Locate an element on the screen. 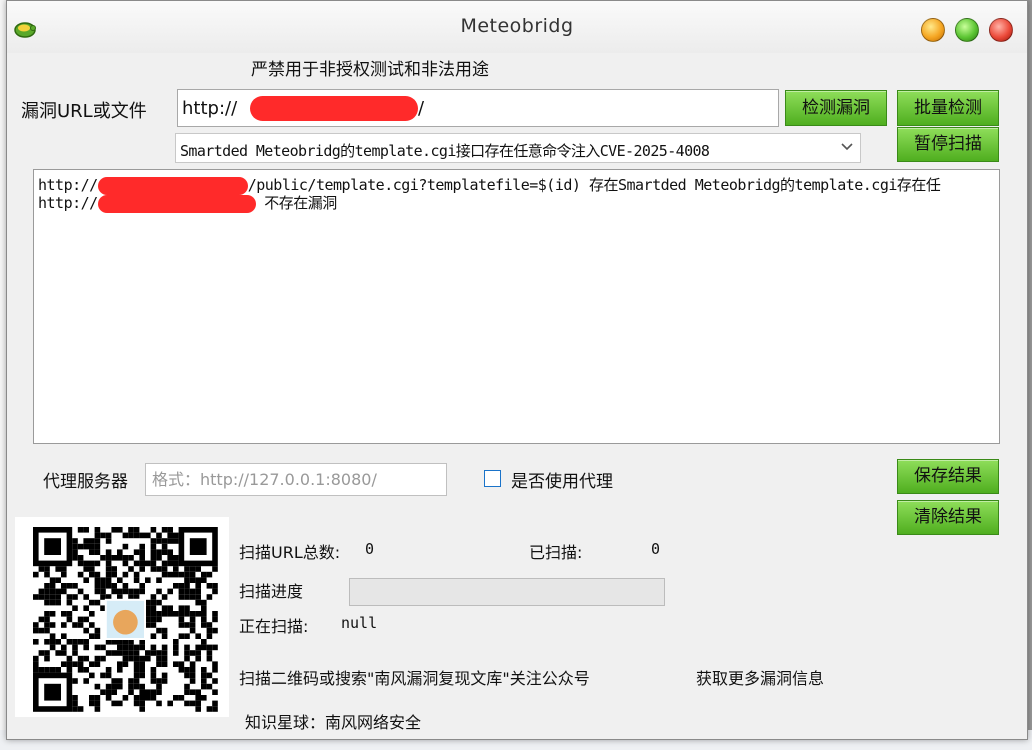 The width and height of the screenshot is (1032, 750). scan-progress-bar is located at coordinates (507, 592).